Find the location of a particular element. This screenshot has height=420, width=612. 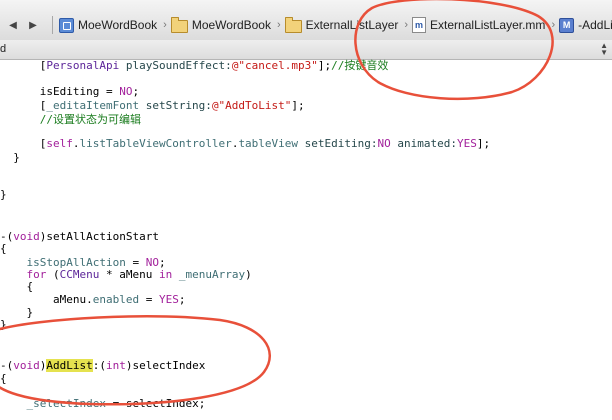

method-icon: M is located at coordinates (567, 25).